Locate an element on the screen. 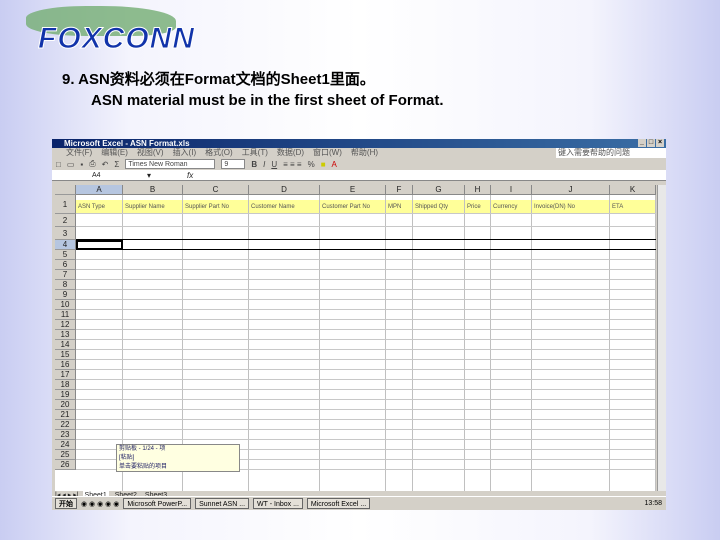 Image resolution: width=720 pixels, height=540 pixels. column-header: G is located at coordinates (439, 190).